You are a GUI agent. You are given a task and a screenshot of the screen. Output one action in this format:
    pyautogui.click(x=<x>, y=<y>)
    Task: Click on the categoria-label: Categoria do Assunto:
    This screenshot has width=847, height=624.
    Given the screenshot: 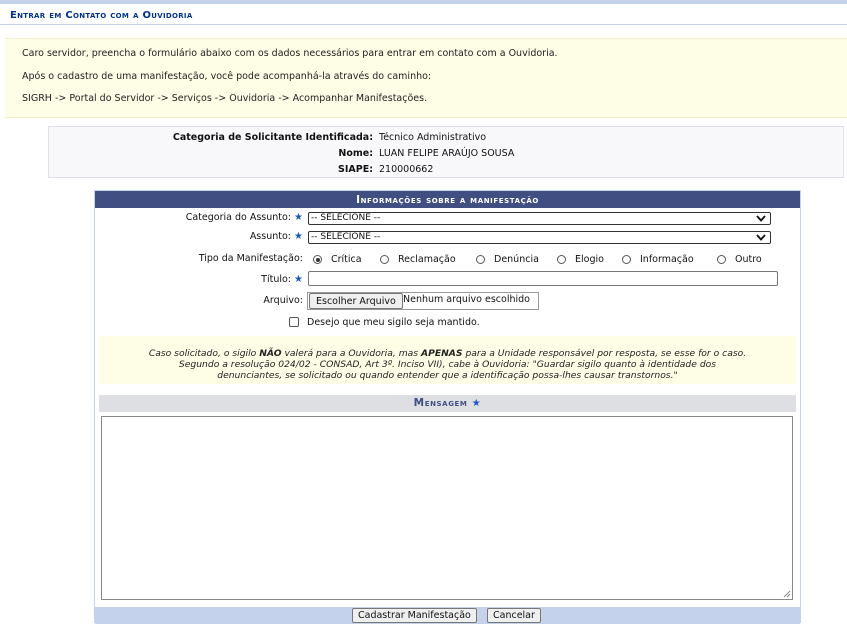 What is the action you would take?
    pyautogui.click(x=238, y=217)
    